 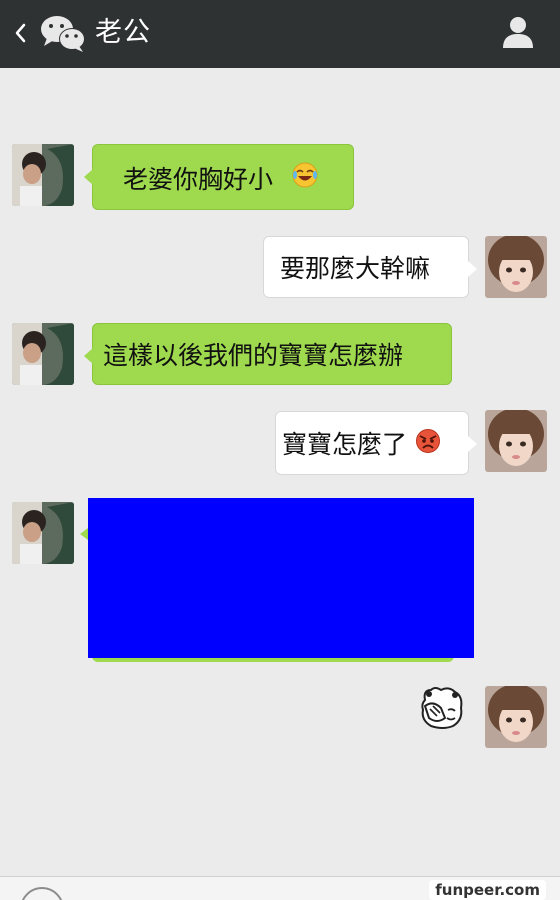 I want to click on wechat-logo-icon, so click(x=63, y=34).